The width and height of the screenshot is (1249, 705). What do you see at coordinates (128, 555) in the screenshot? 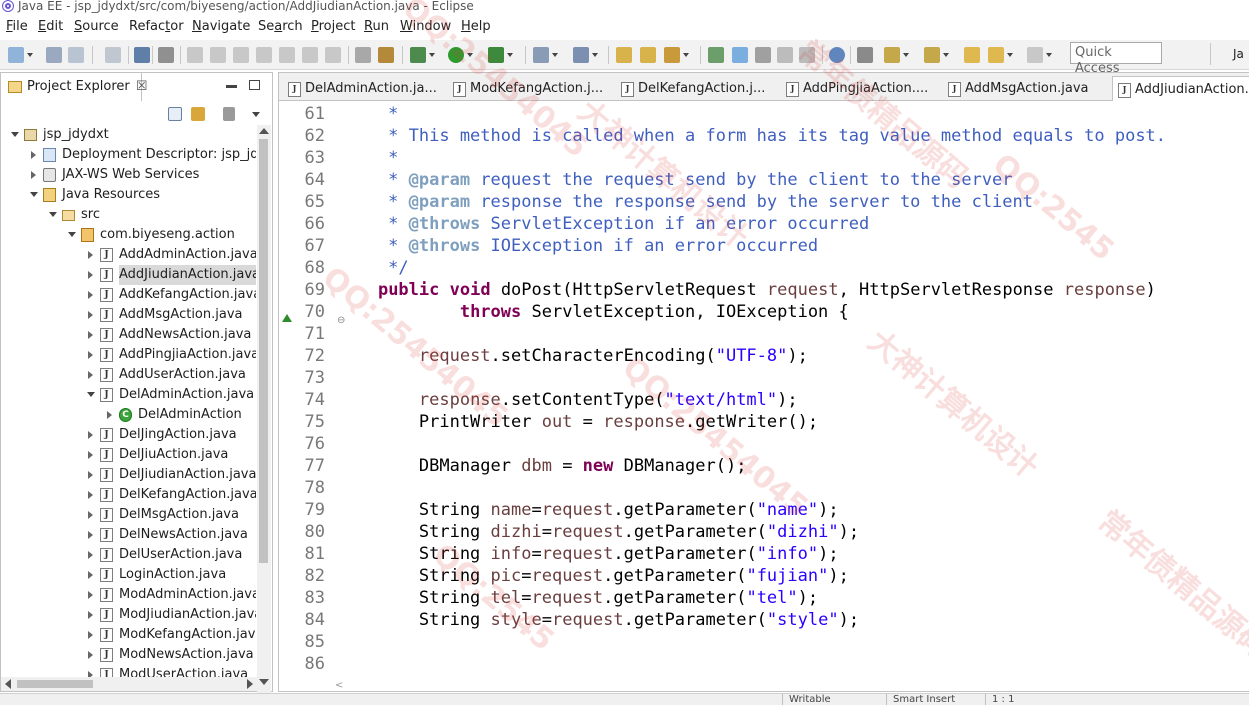
I see `tree-item: J DelUserAction.java` at bounding box center [128, 555].